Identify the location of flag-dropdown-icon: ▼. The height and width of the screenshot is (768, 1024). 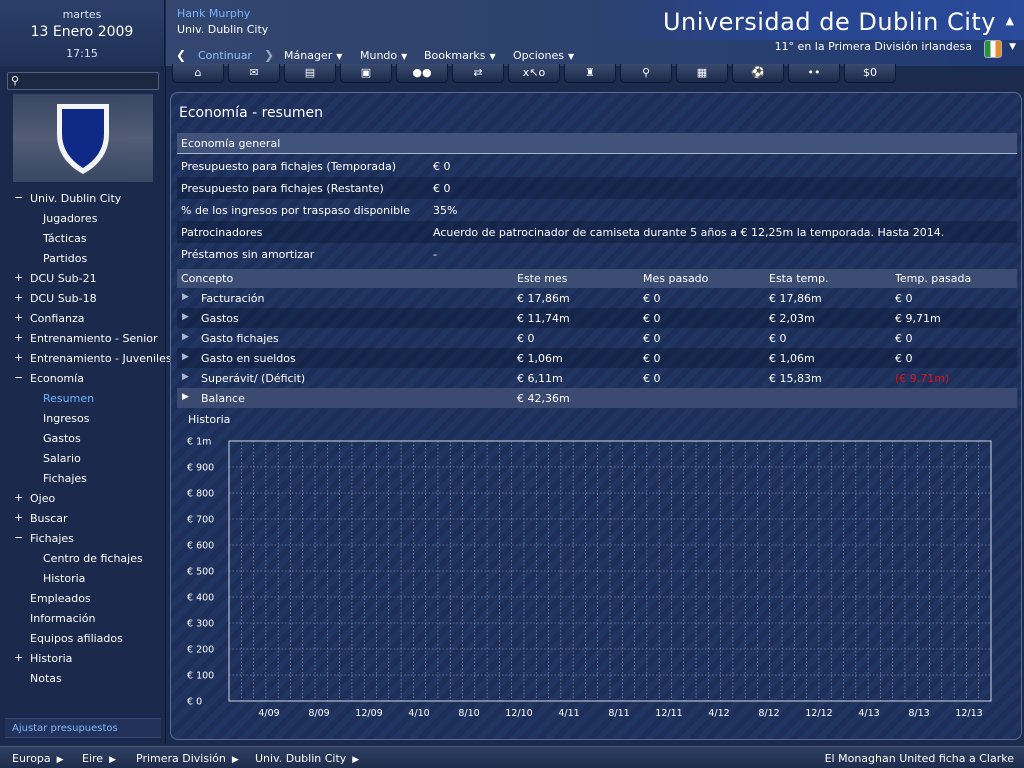
(1012, 47).